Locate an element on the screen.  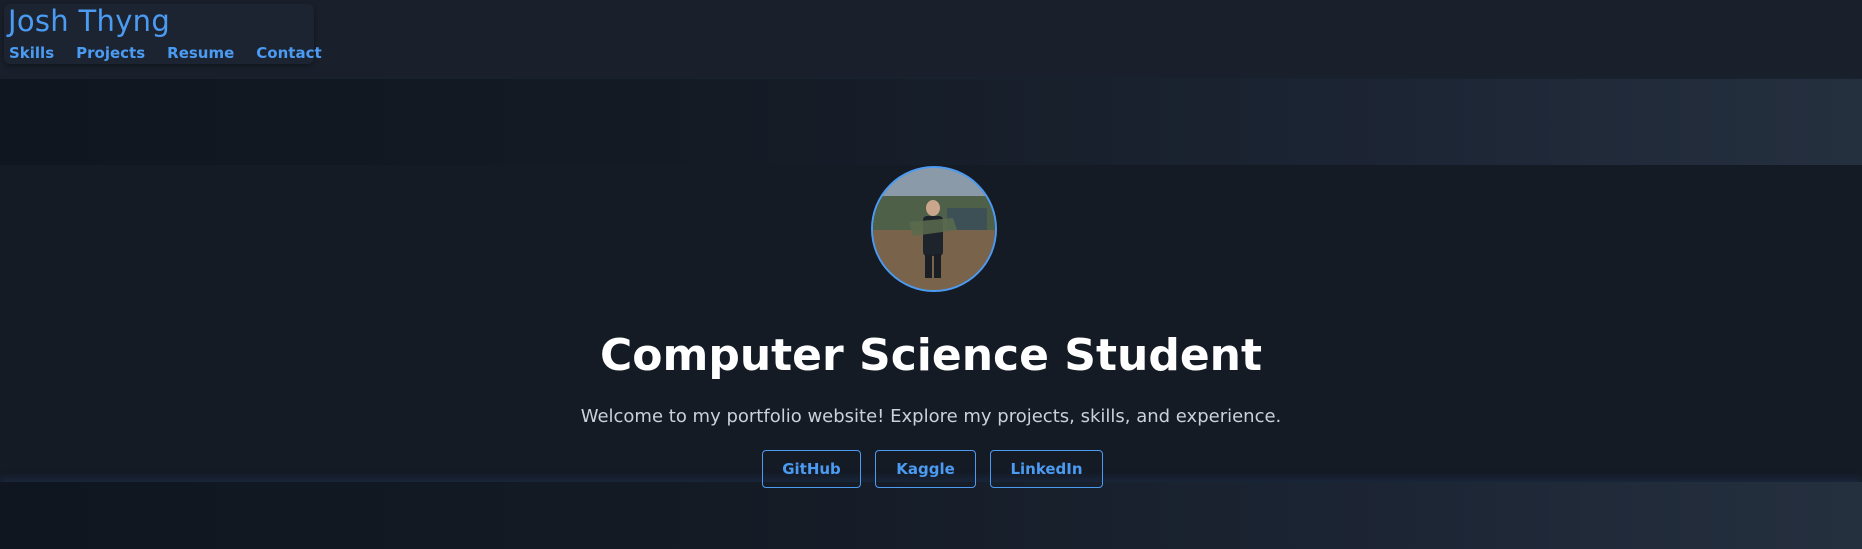
kaggle-button: Kaggle is located at coordinates (925, 469).